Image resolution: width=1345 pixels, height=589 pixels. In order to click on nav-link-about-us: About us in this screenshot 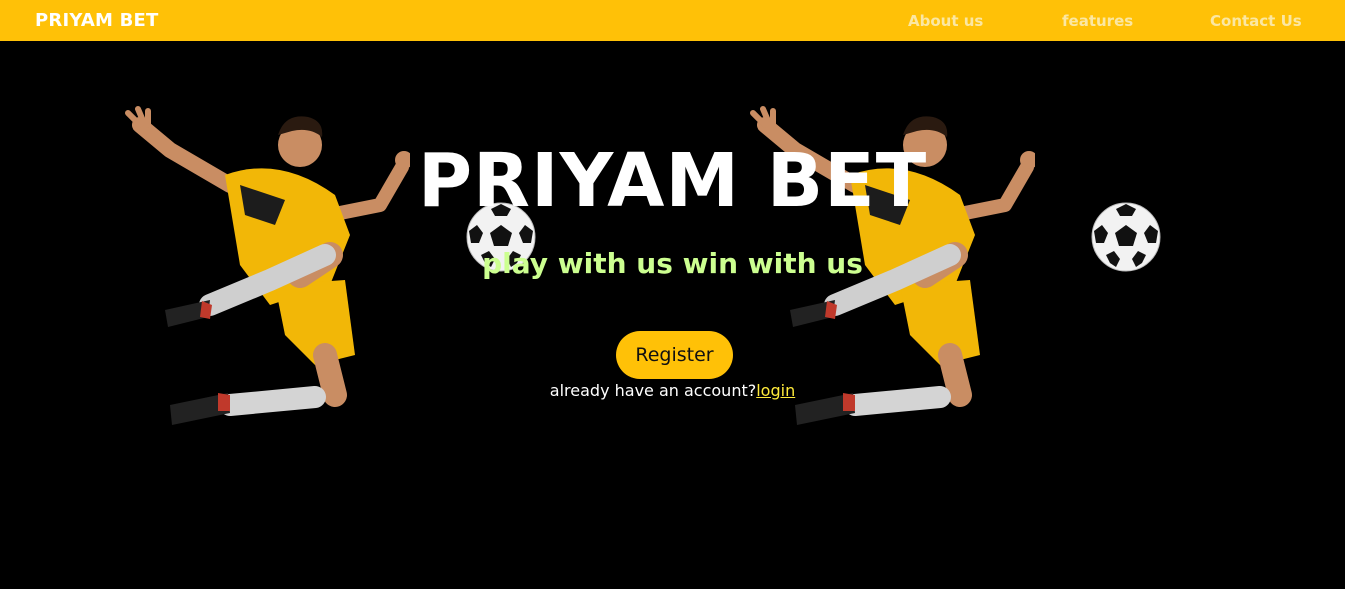, I will do `click(945, 21)`.